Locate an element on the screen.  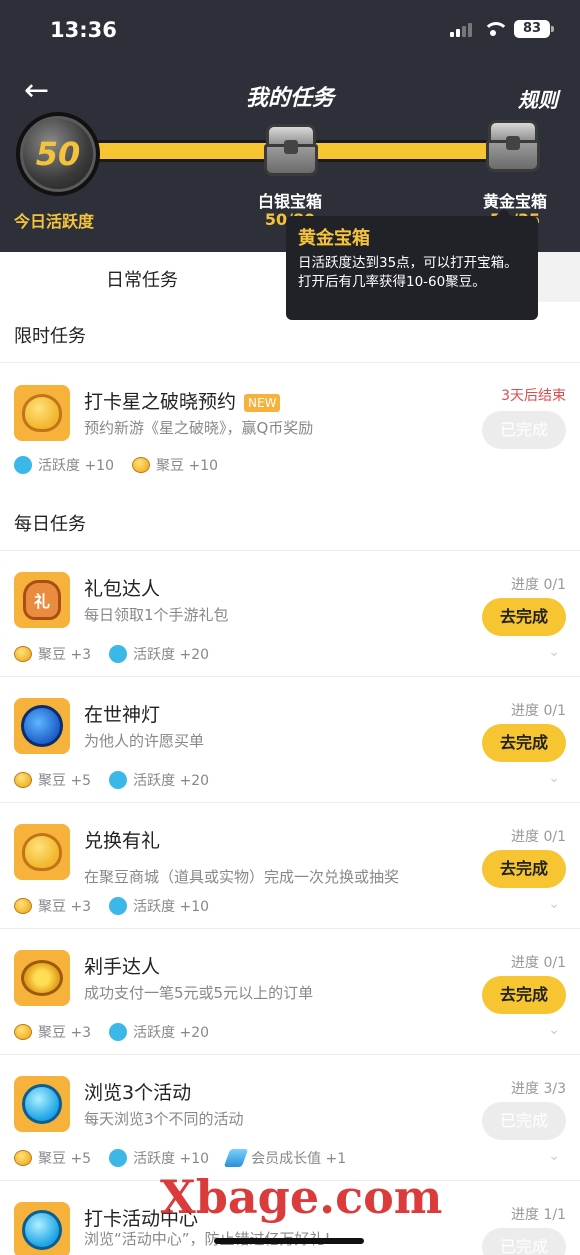
task-title: 浏览3个活动 is located at coordinates (138, 1093).